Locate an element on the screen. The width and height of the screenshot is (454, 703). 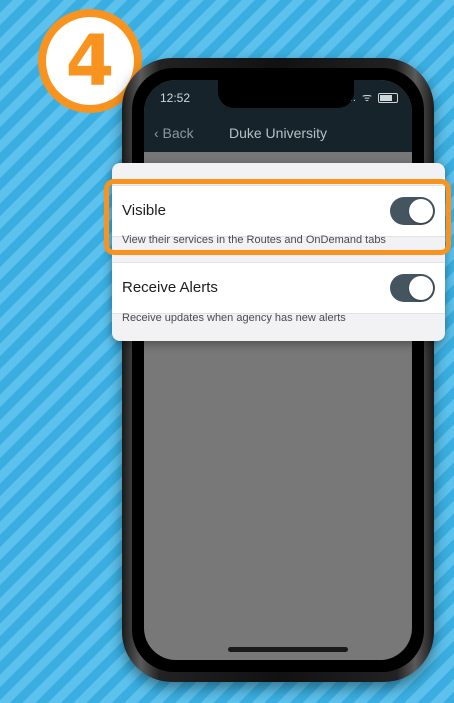
battery-icon is located at coordinates (388, 97).